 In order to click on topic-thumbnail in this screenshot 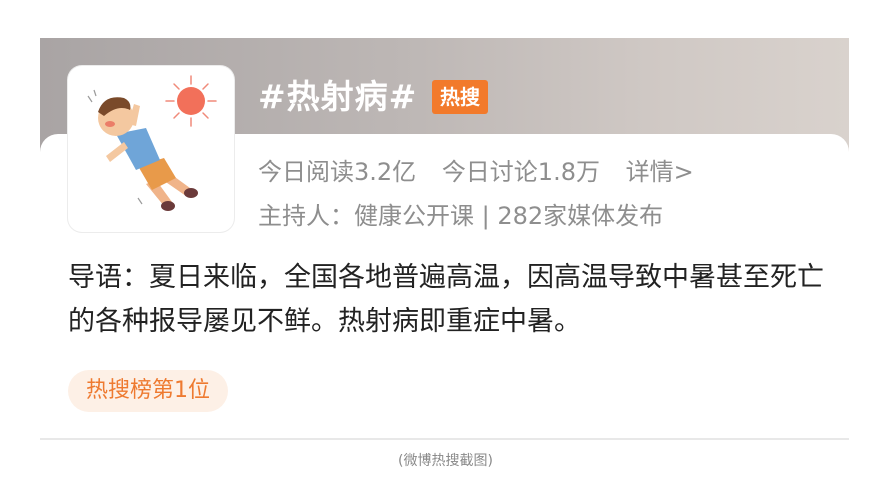, I will do `click(151, 149)`.